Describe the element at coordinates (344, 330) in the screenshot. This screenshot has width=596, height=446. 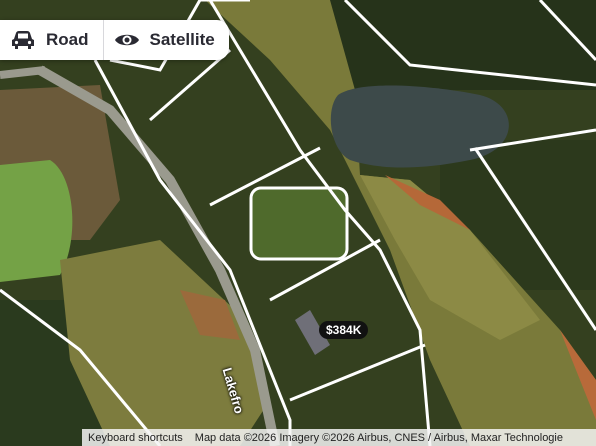
I see `price-marker: $384K` at that location.